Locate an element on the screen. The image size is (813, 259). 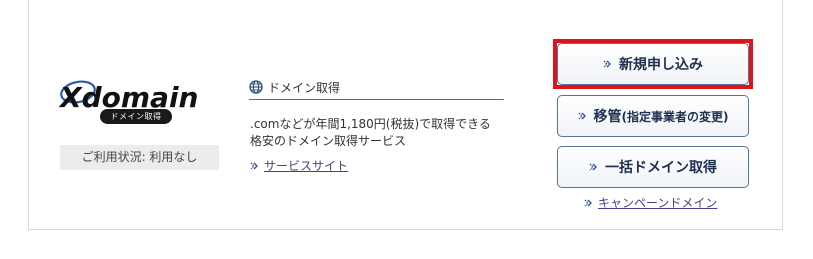
service-site-link: サービスサイト is located at coordinates (299, 165).